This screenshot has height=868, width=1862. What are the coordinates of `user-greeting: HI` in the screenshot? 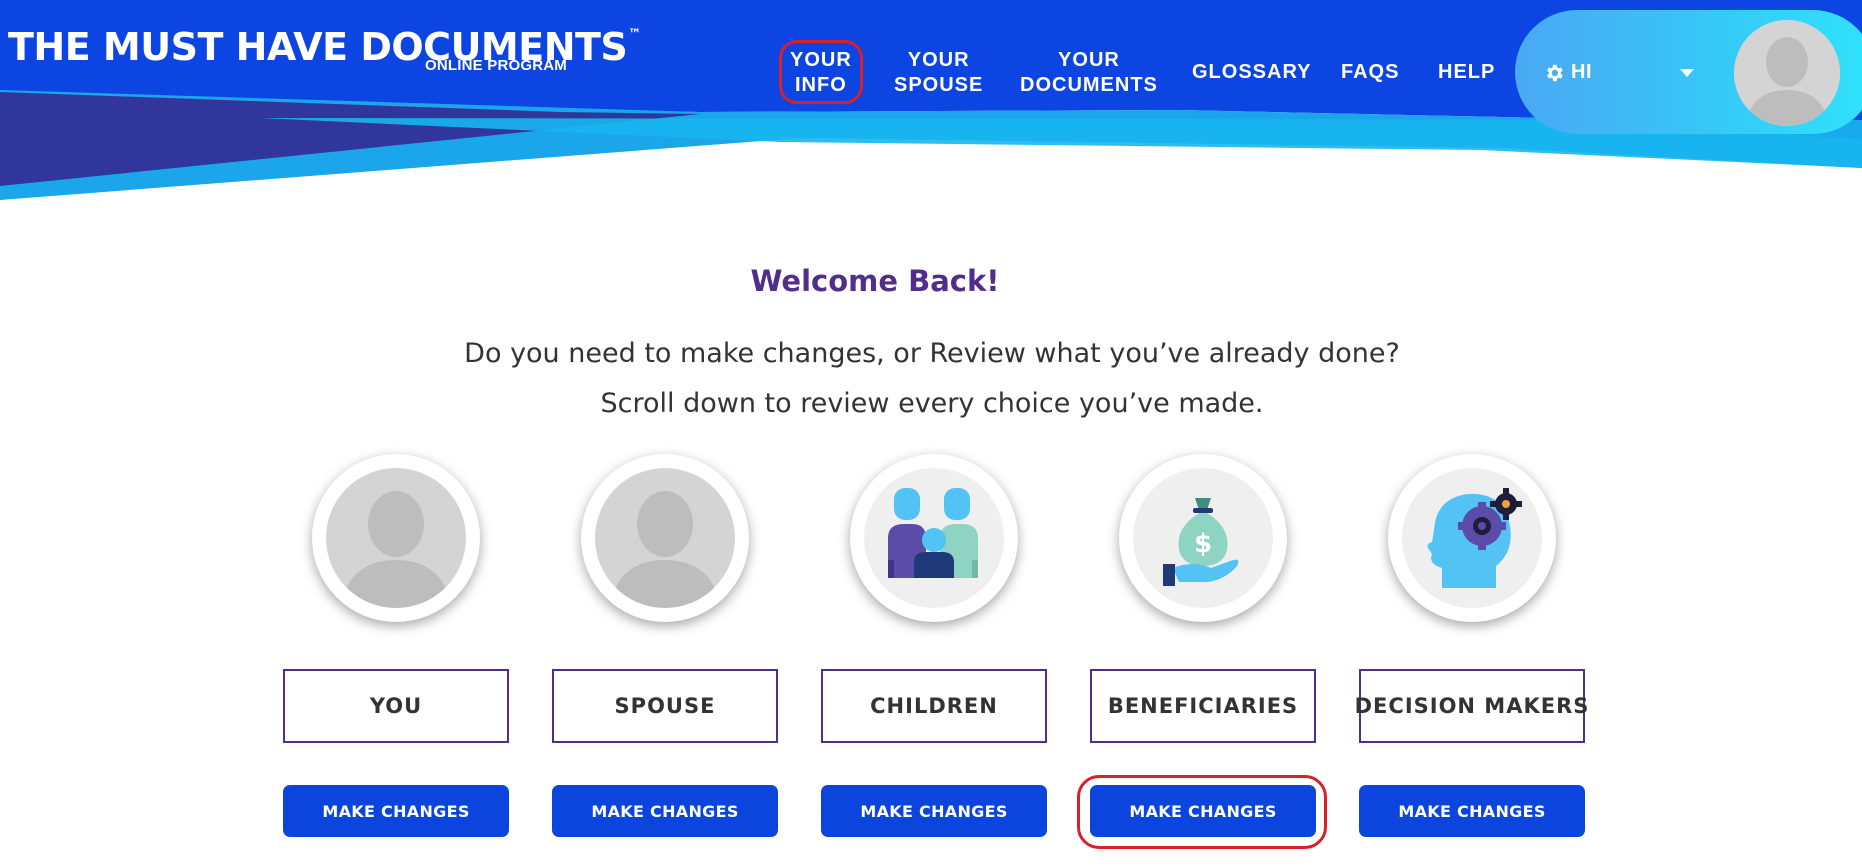 It's located at (1581, 72).